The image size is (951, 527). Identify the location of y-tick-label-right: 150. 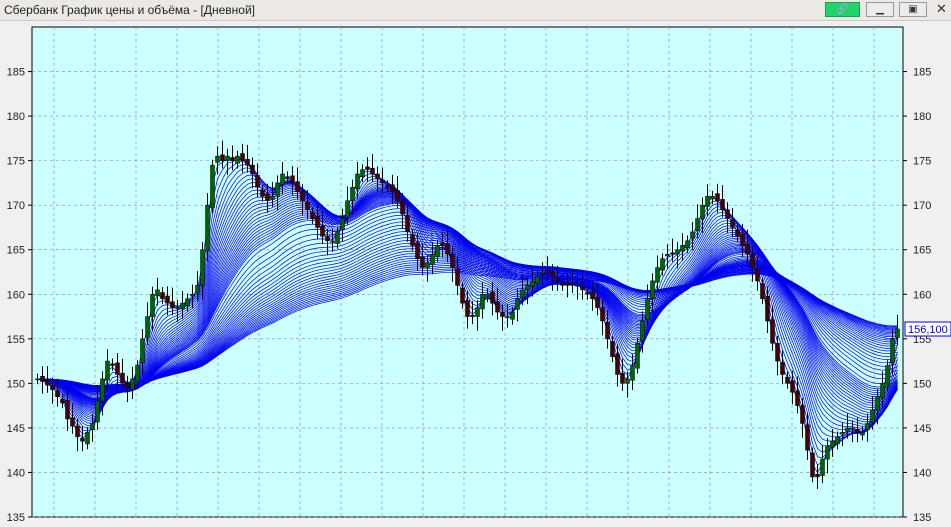
(922, 384).